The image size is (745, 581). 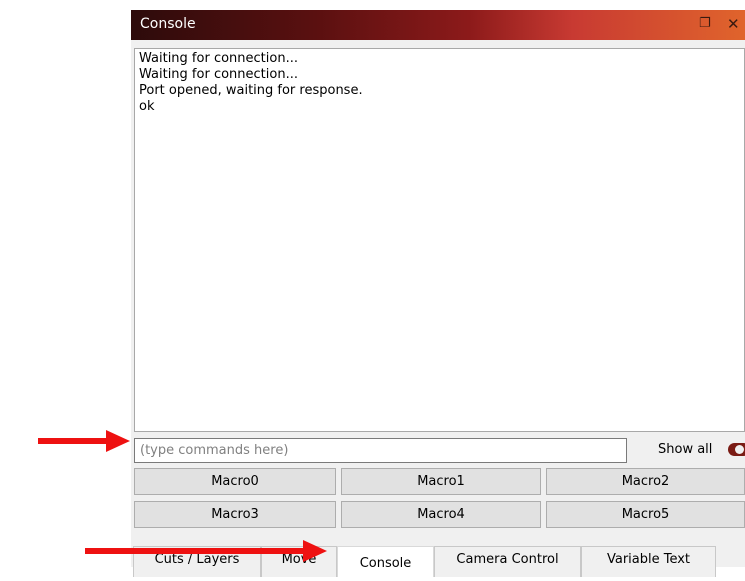 I want to click on show-all-toggle, so click(x=736, y=449).